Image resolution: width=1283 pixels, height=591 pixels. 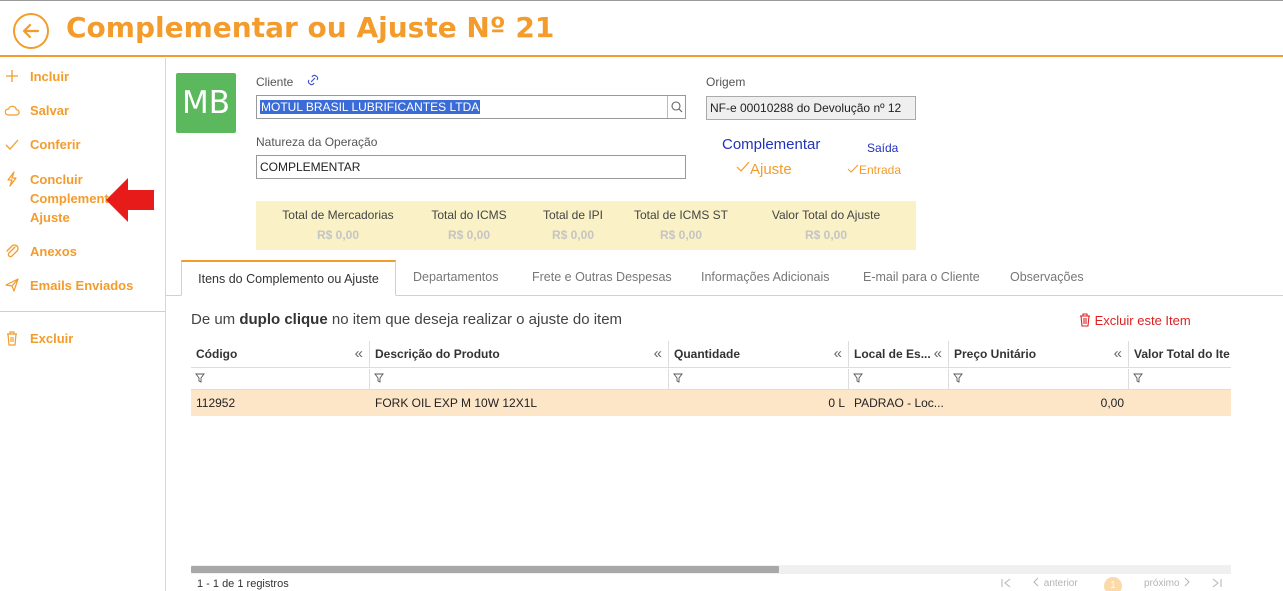 I want to click on option-entrada: Entrada, so click(x=874, y=170).